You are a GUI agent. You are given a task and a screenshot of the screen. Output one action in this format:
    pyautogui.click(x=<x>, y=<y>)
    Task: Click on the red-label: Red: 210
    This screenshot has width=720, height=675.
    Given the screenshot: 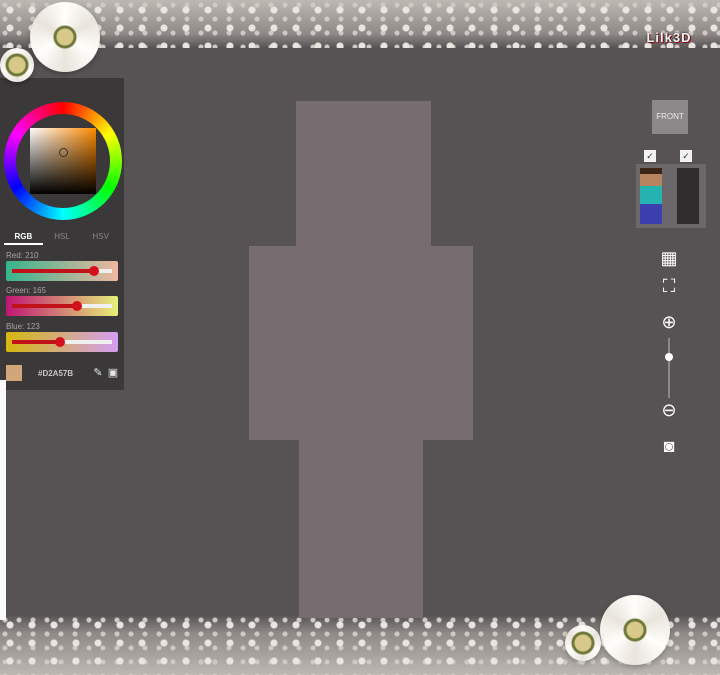 What is the action you would take?
    pyautogui.click(x=22, y=255)
    